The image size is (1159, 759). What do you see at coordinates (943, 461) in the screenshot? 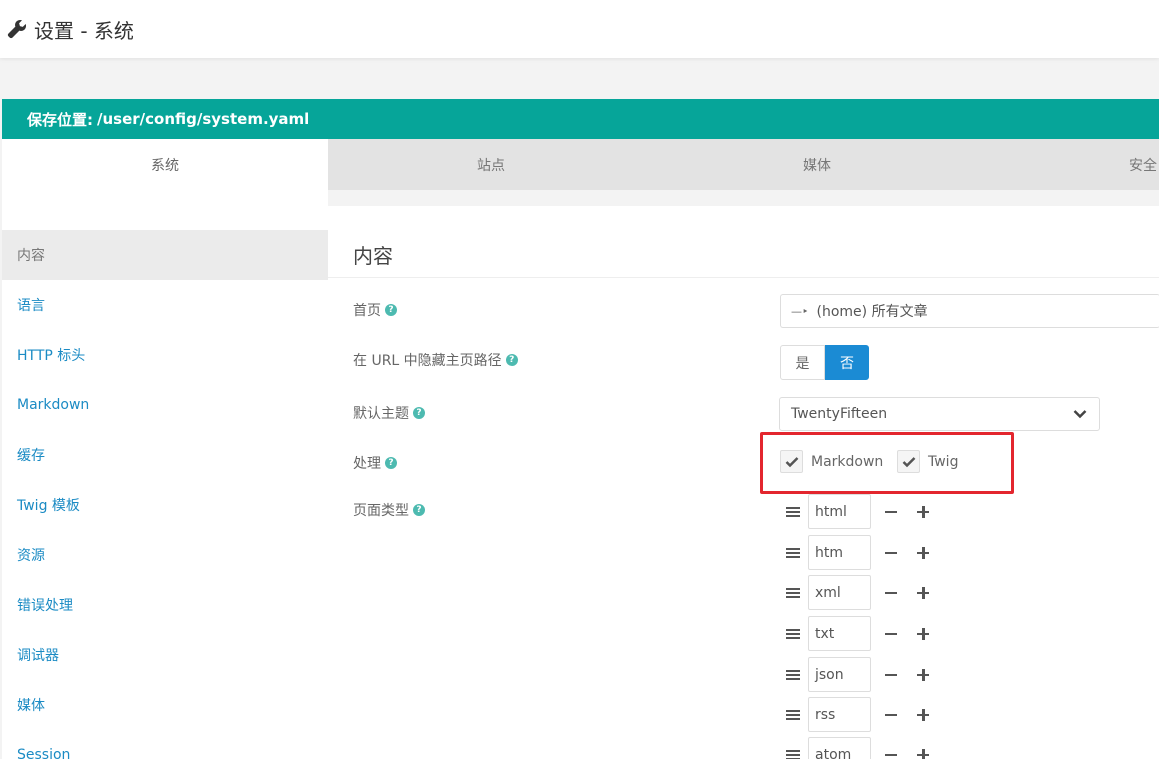
I see `checkbox-label: Twig` at bounding box center [943, 461].